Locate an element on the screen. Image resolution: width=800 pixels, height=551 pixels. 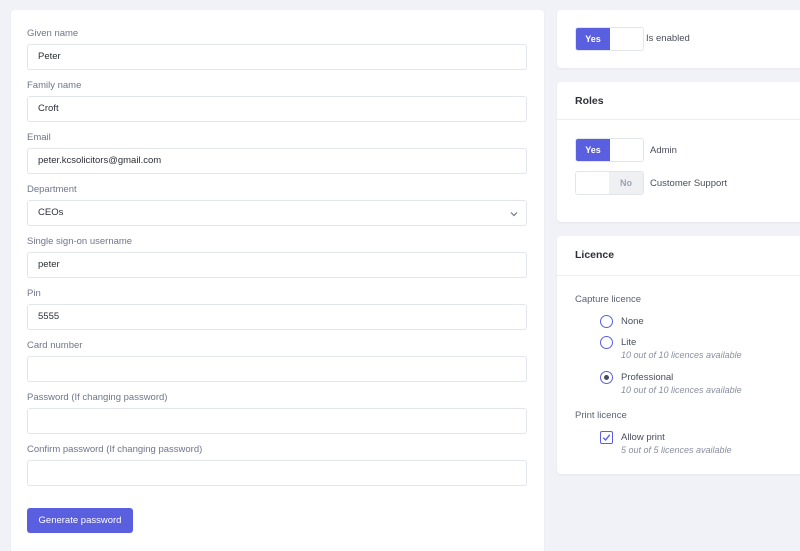
roles-card: Roles Yes Admin No Customer Support is located at coordinates (678, 152).